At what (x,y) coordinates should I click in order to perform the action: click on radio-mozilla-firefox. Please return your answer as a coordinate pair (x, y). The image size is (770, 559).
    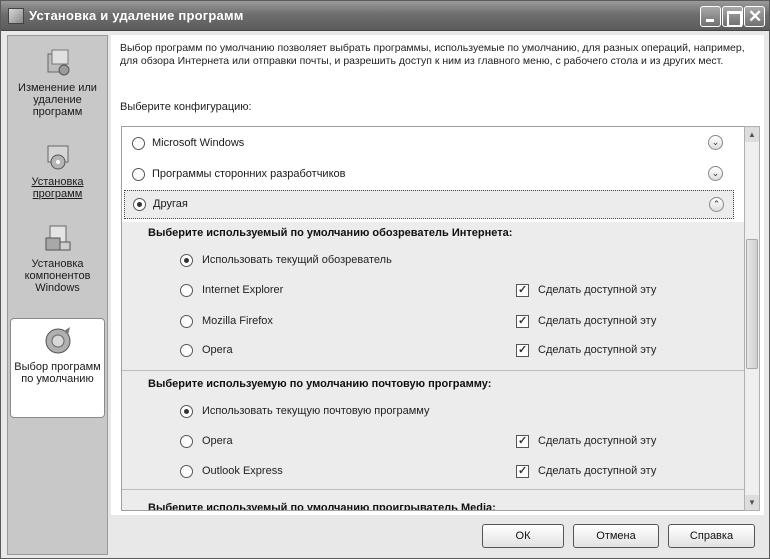
    Looking at the image, I should click on (186, 321).